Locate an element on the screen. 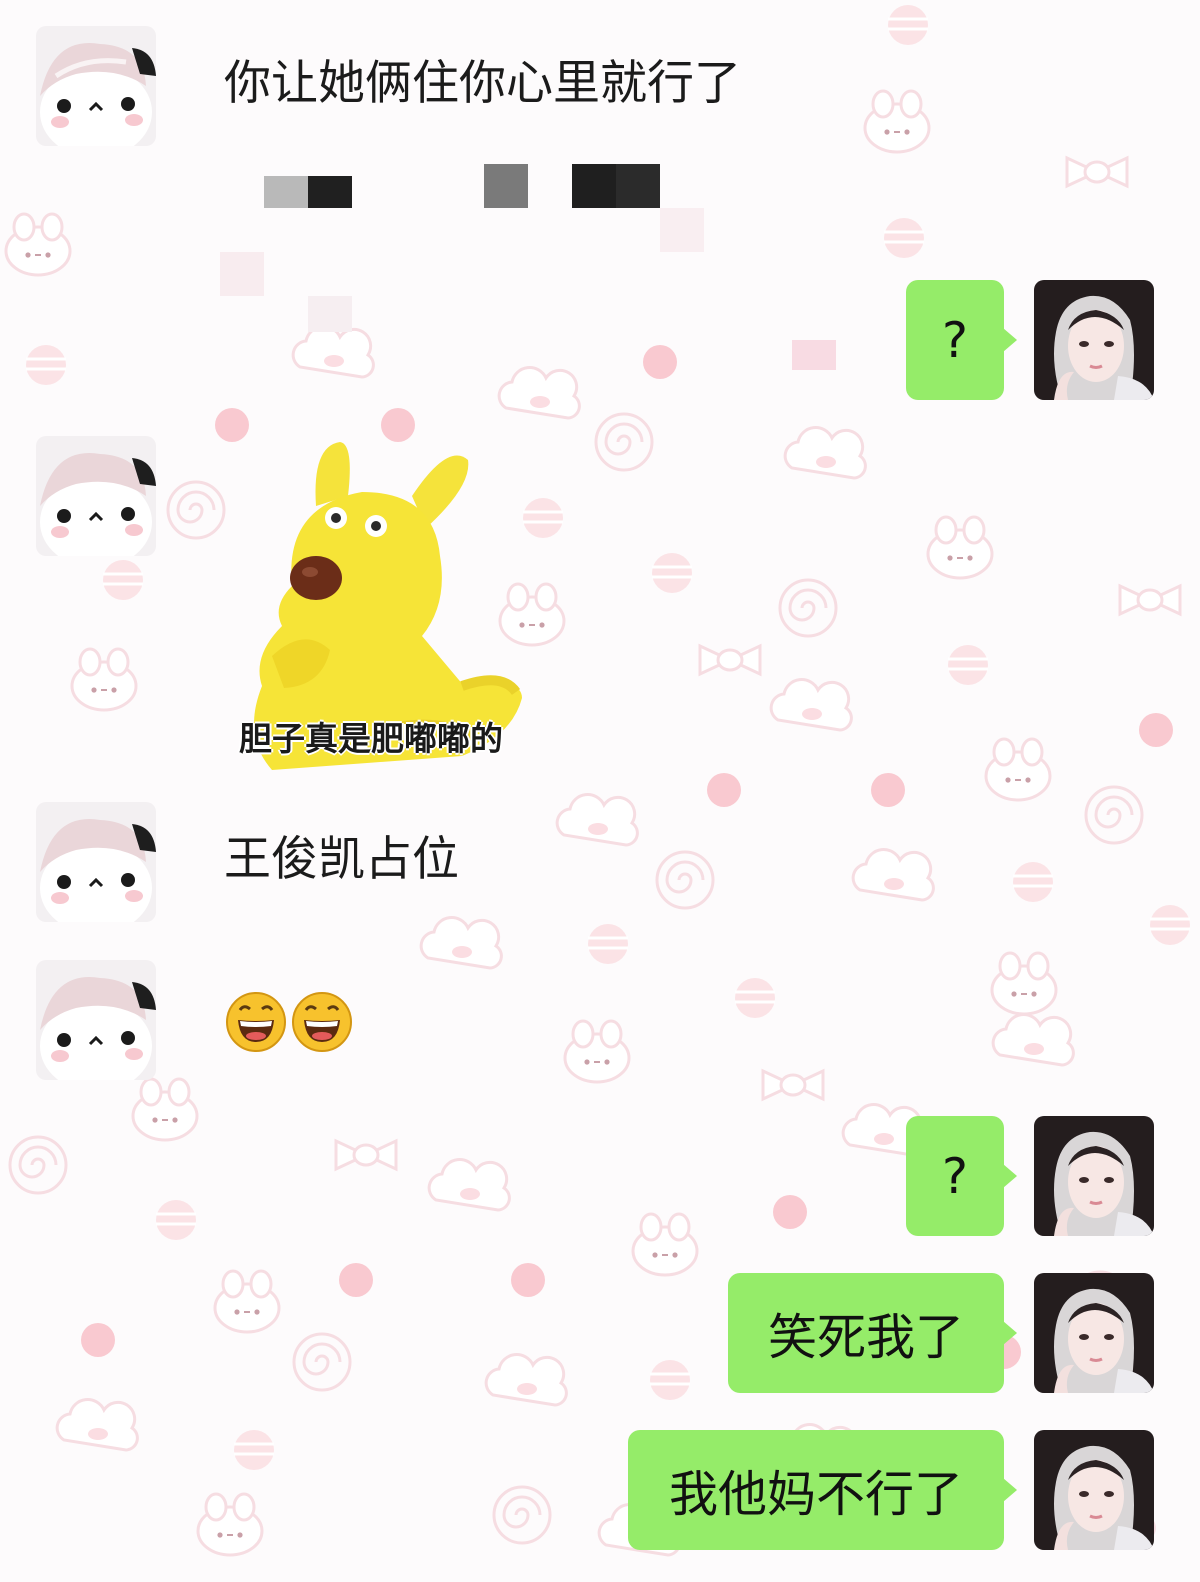 Image resolution: width=1200 pixels, height=1582 pixels. sticker-caption: 胆子真是肥嘟嘟的 is located at coordinates (371, 738).